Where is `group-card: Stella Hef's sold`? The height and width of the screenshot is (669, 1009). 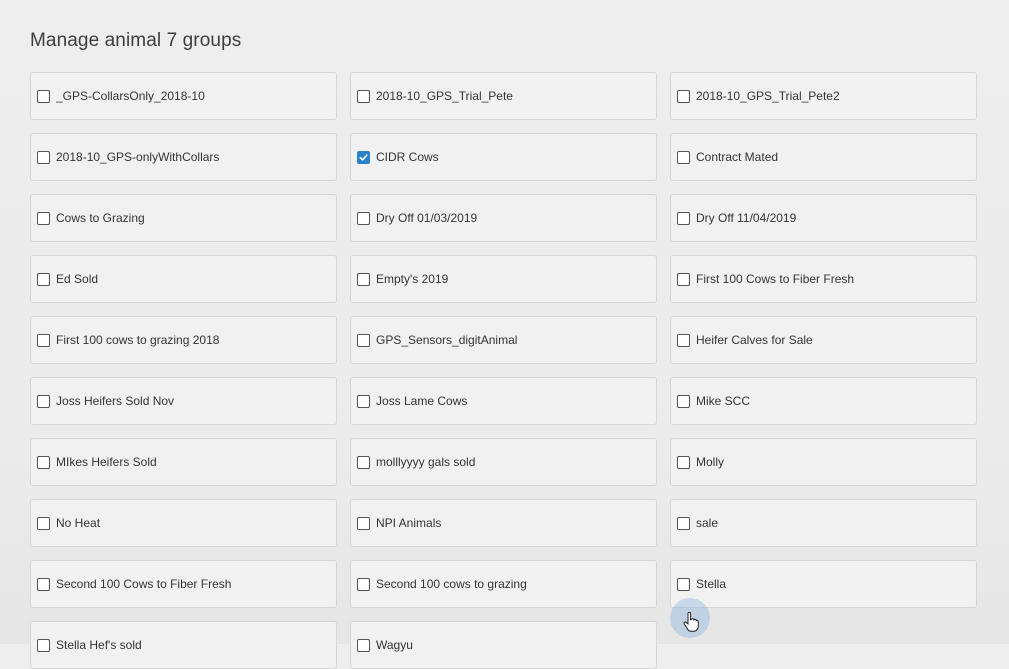 group-card: Stella Hef's sold is located at coordinates (183, 645).